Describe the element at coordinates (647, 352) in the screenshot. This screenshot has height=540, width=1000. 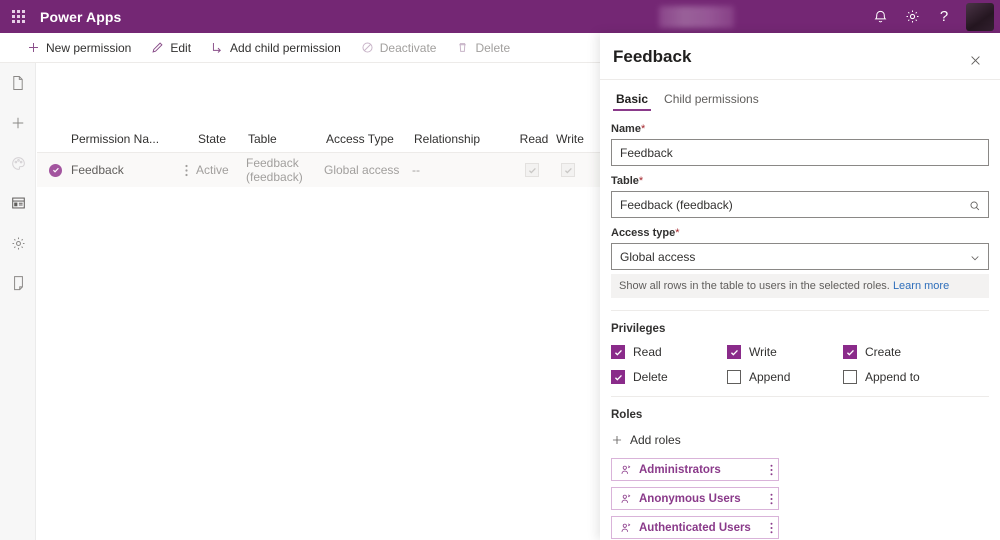
I see `privilege-read-label: Read` at that location.